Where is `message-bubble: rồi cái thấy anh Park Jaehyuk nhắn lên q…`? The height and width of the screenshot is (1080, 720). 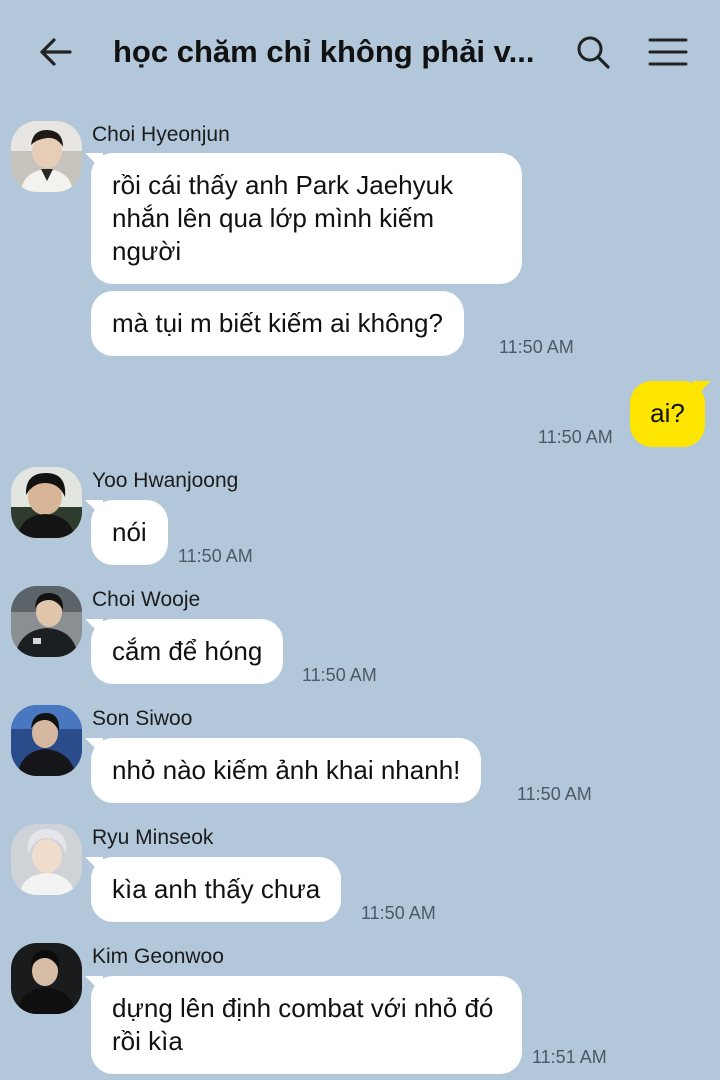
message-bubble: rồi cái thấy anh Park Jaehyuk nhắn lên q… is located at coordinates (306, 218).